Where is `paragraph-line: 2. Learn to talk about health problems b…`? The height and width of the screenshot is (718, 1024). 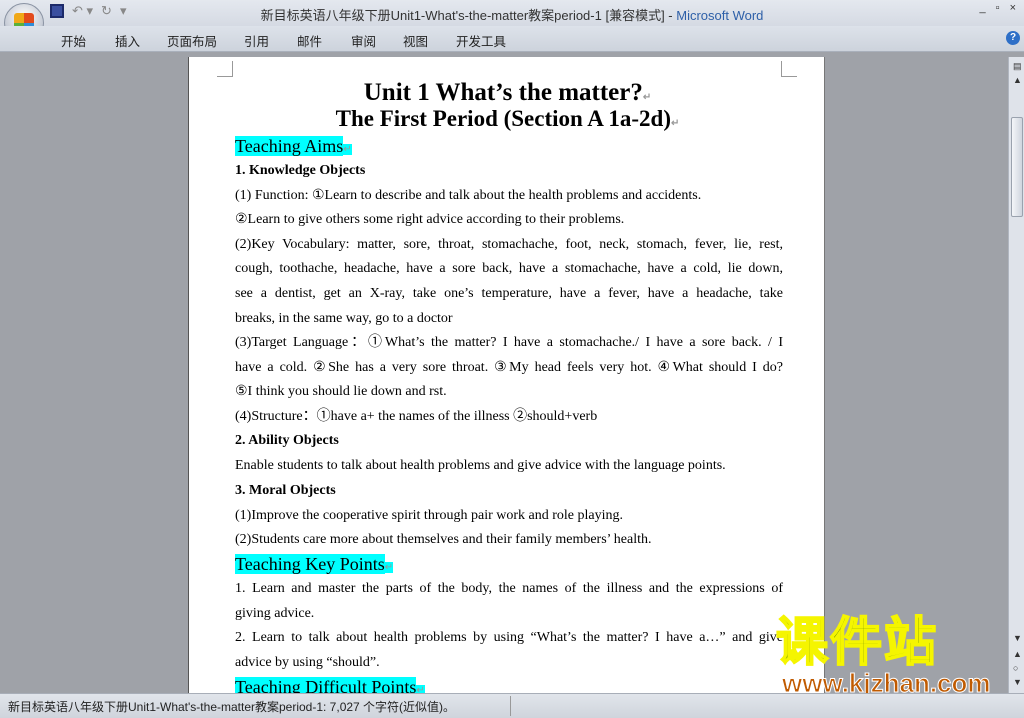
paragraph-line: 2. Learn to talk about health problems b… is located at coordinates (509, 637).